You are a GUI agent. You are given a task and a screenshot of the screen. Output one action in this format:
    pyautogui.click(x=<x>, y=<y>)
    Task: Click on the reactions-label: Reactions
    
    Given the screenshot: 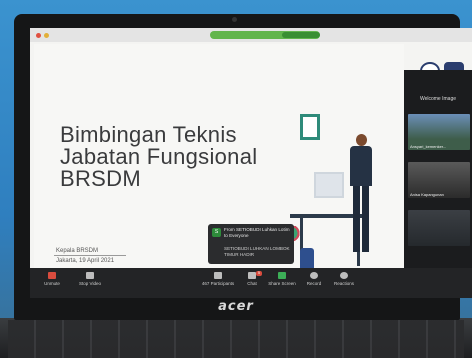 What is the action you would take?
    pyautogui.click(x=343, y=283)
    